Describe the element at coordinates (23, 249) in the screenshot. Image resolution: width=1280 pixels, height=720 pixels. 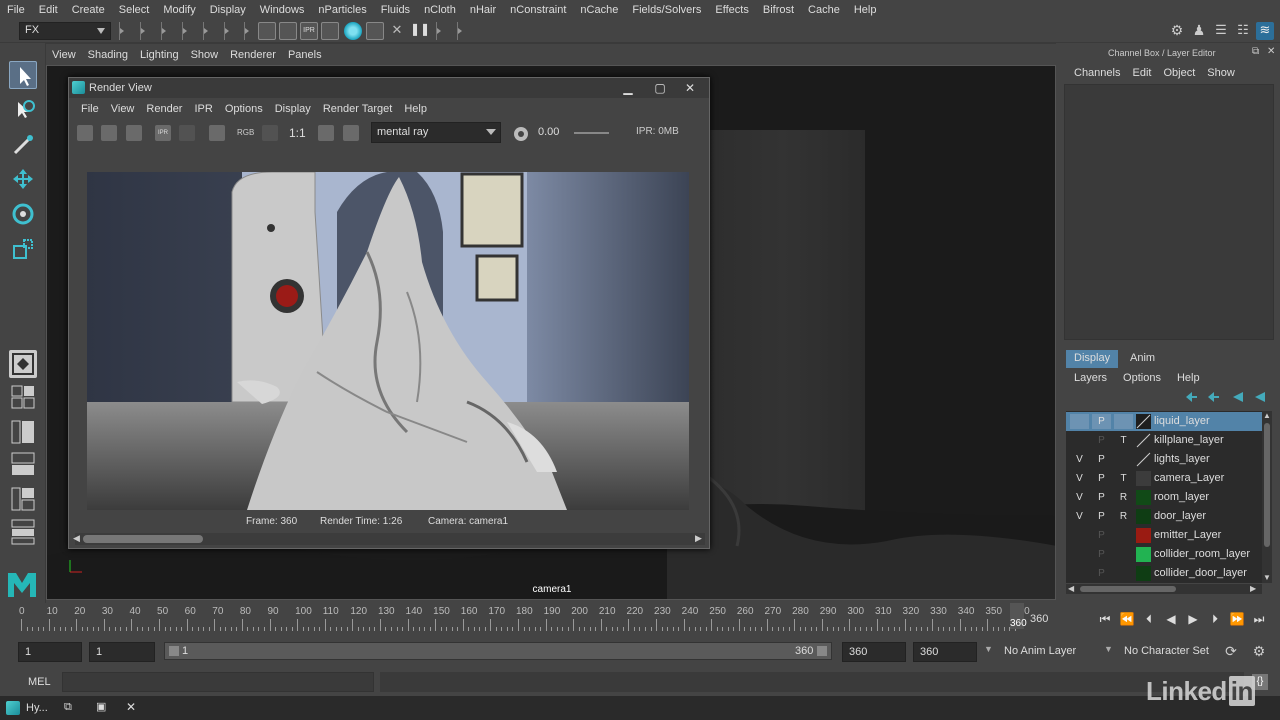
I see `scale-tool-icon` at that location.